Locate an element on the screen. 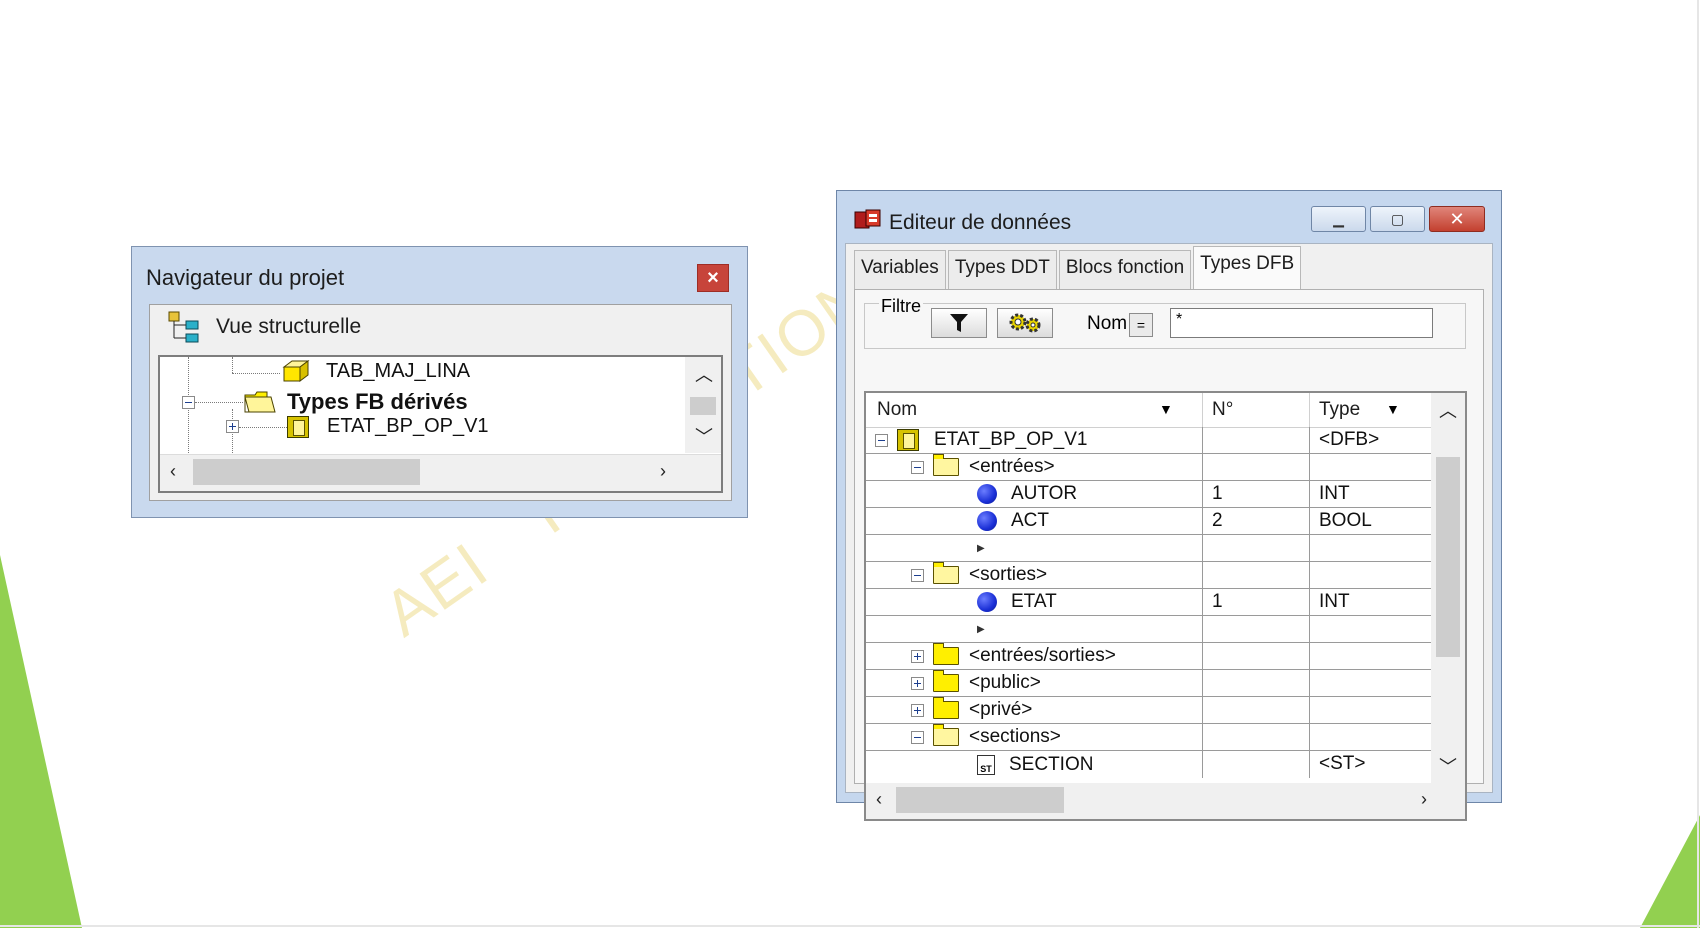 Image resolution: width=1700 pixels, height=928 pixels. window-controls: ▁ ▢ ✕ is located at coordinates (1398, 219).